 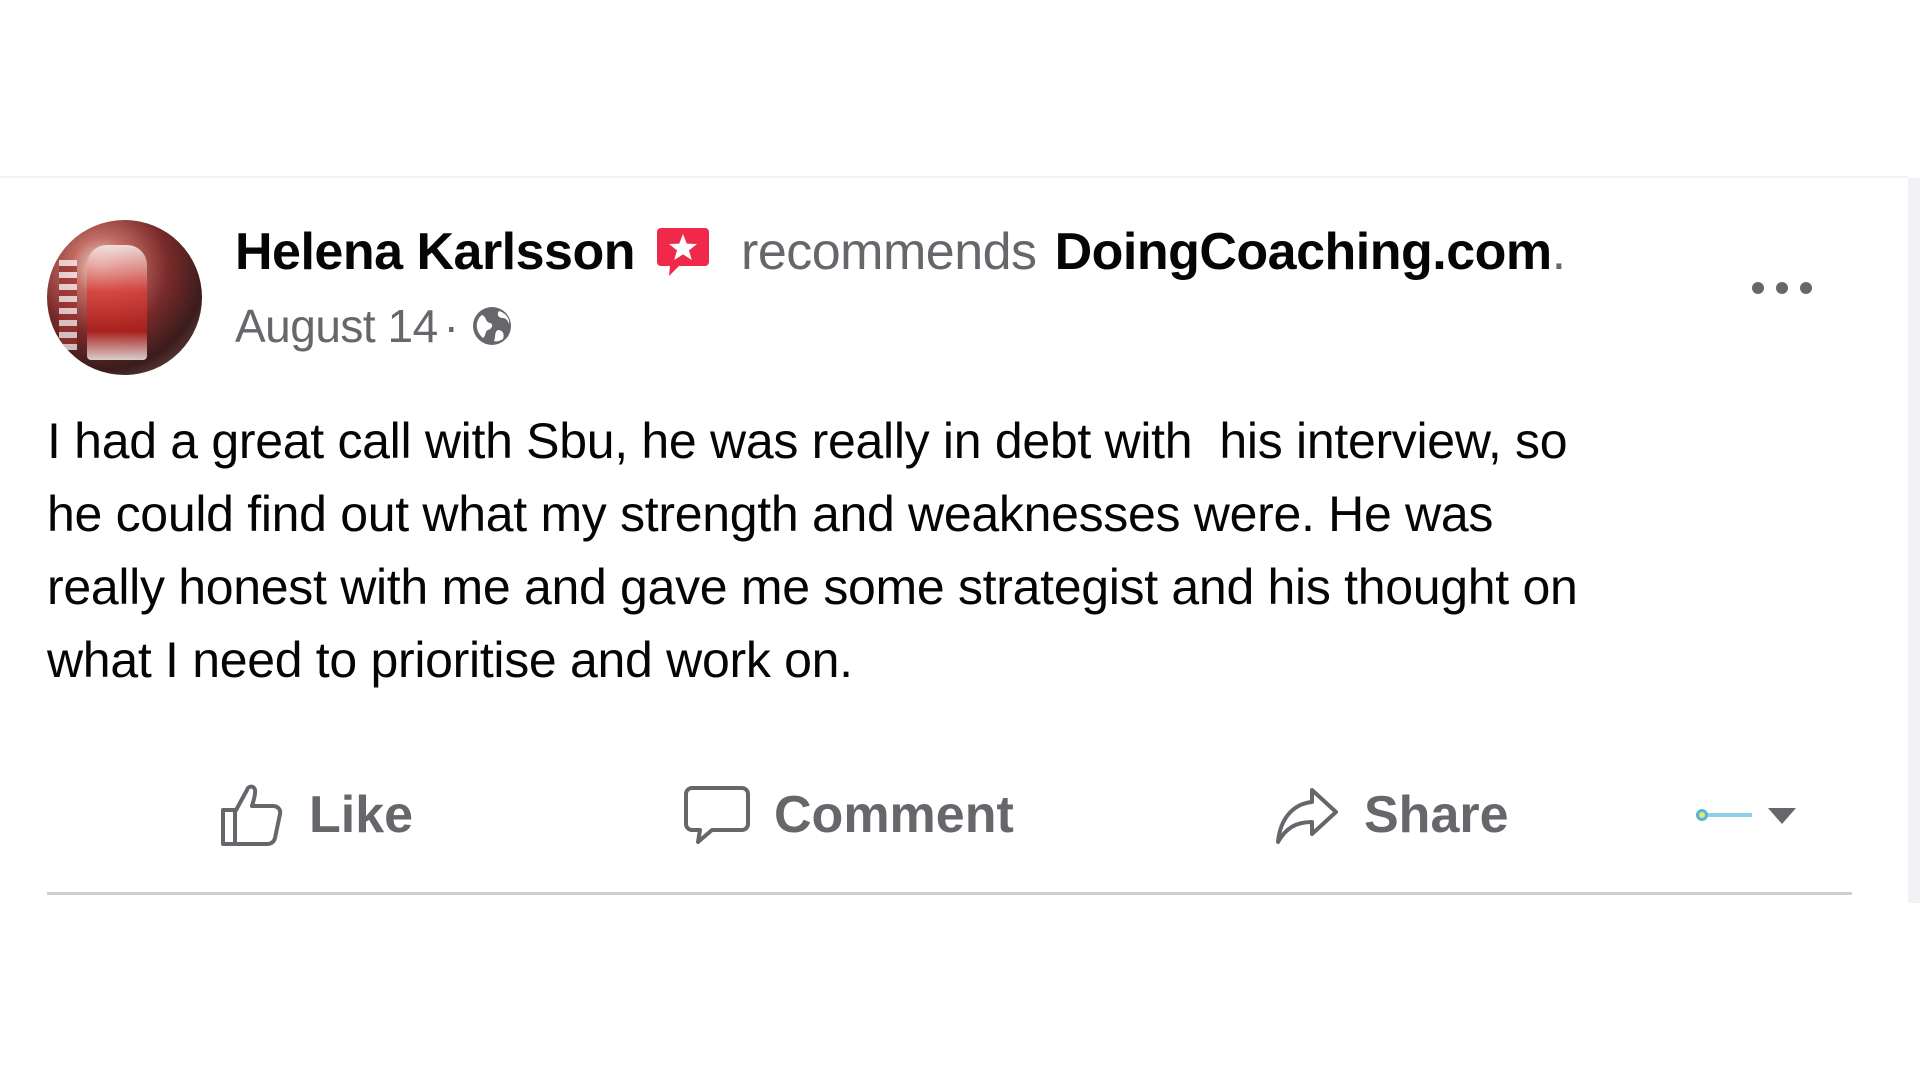 I want to click on recommend-badge-icon, so click(x=683, y=252).